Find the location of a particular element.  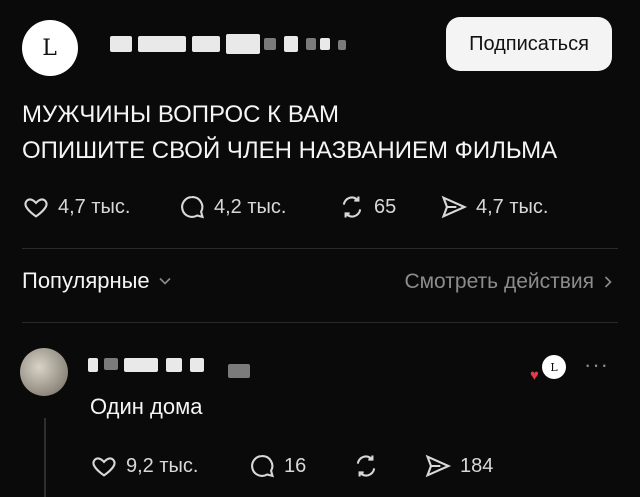

comment-like-count: 9,2 тыс. is located at coordinates (162, 465).